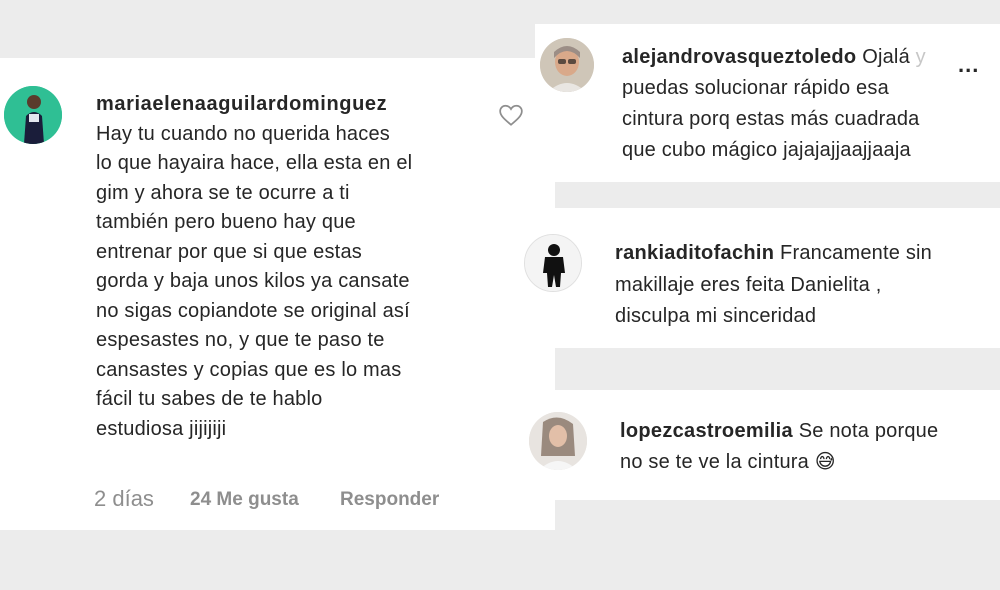 The height and width of the screenshot is (590, 1000). Describe the element at coordinates (209, 399) in the screenshot. I see `comment-line: fácil tu sabes de te hablo` at that location.